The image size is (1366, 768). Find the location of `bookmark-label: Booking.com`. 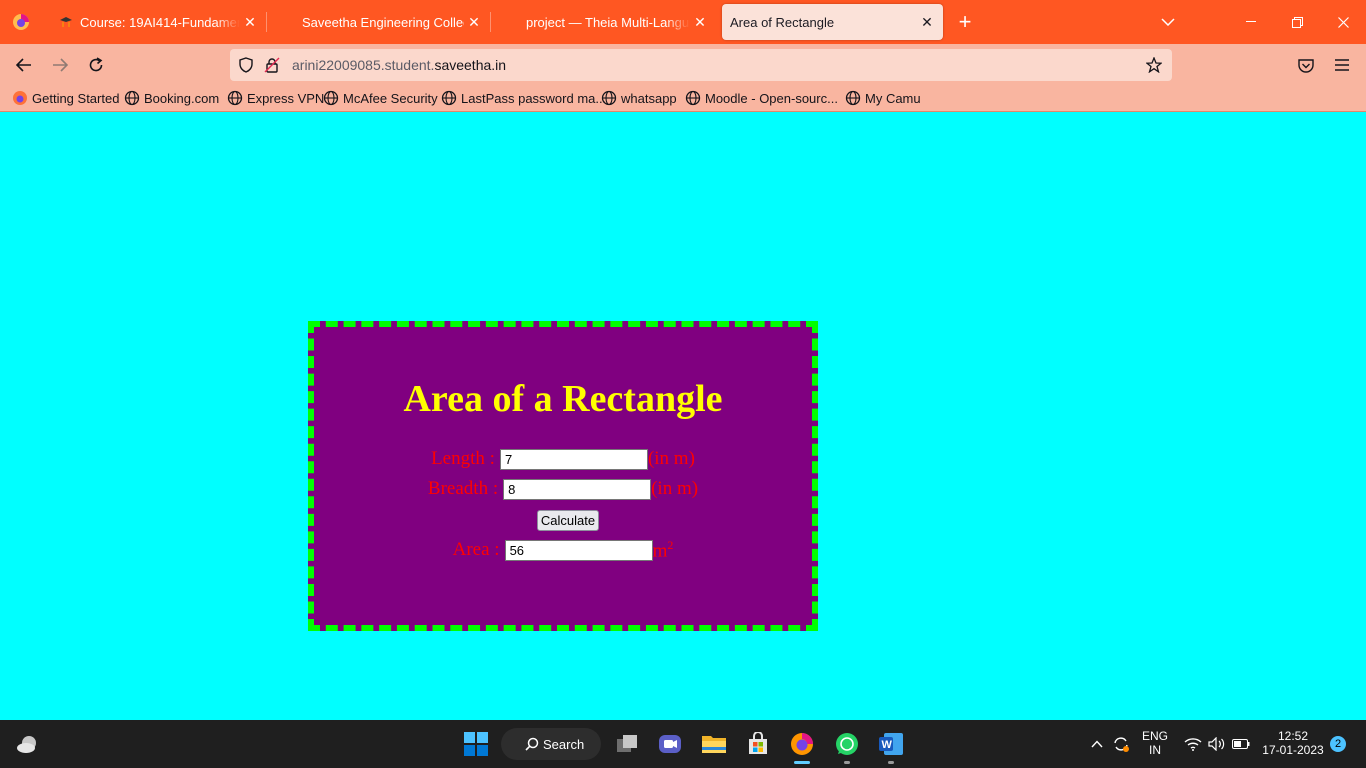

bookmark-label: Booking.com is located at coordinates (182, 98).